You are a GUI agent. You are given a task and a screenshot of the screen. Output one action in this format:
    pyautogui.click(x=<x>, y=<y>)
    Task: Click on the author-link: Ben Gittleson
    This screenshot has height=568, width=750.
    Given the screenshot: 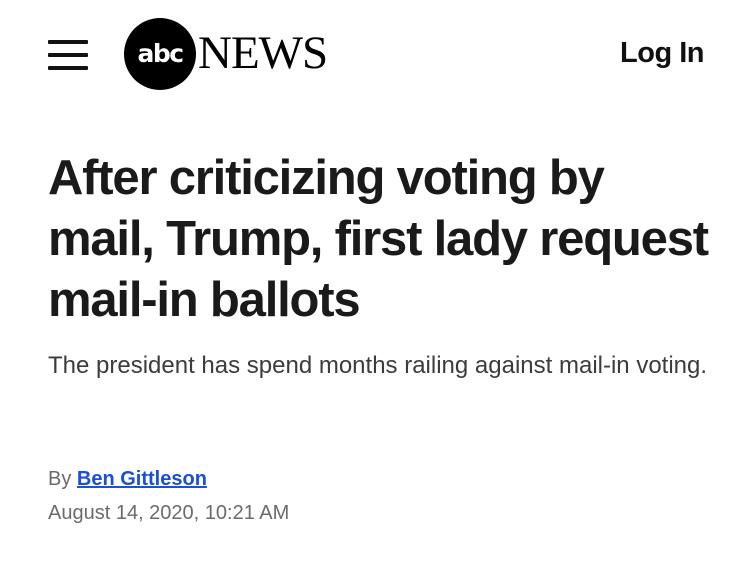 What is the action you would take?
    pyautogui.click(x=142, y=479)
    